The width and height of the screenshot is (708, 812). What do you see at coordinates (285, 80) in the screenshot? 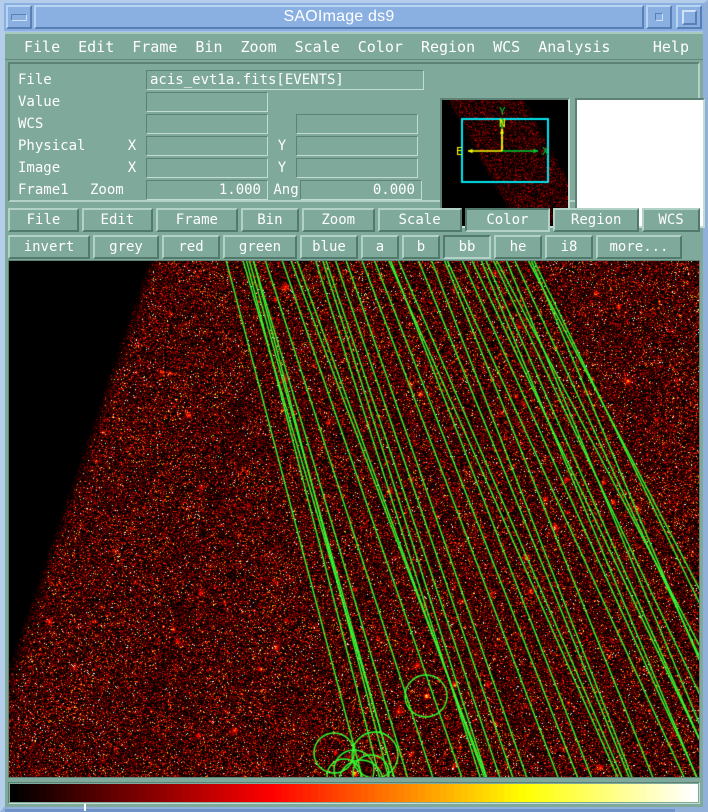
I see `info-value-file: acis_evt1a.fits[EVENTS]` at bounding box center [285, 80].